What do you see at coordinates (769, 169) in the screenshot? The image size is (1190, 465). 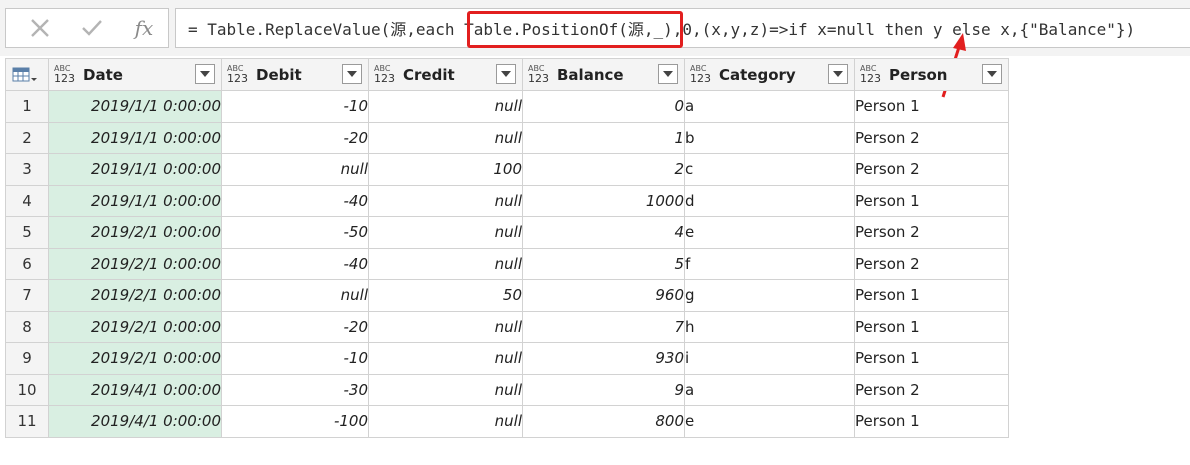 I see `cell-category: c` at bounding box center [769, 169].